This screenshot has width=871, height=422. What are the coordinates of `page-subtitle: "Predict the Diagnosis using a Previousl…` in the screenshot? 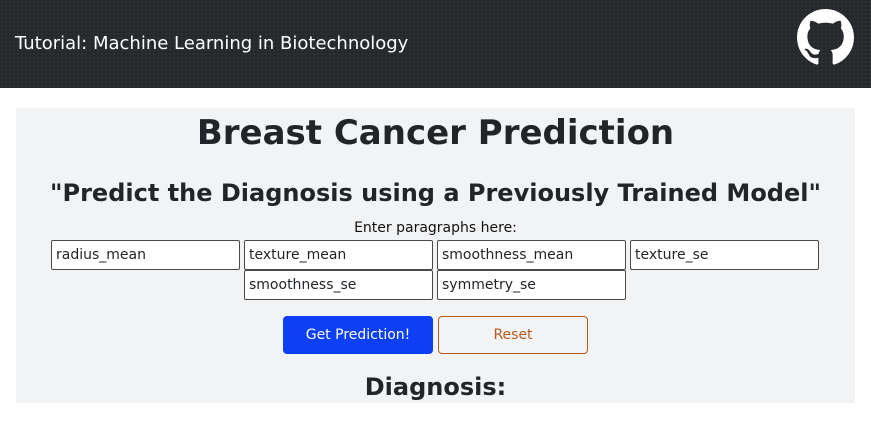 It's located at (435, 193).